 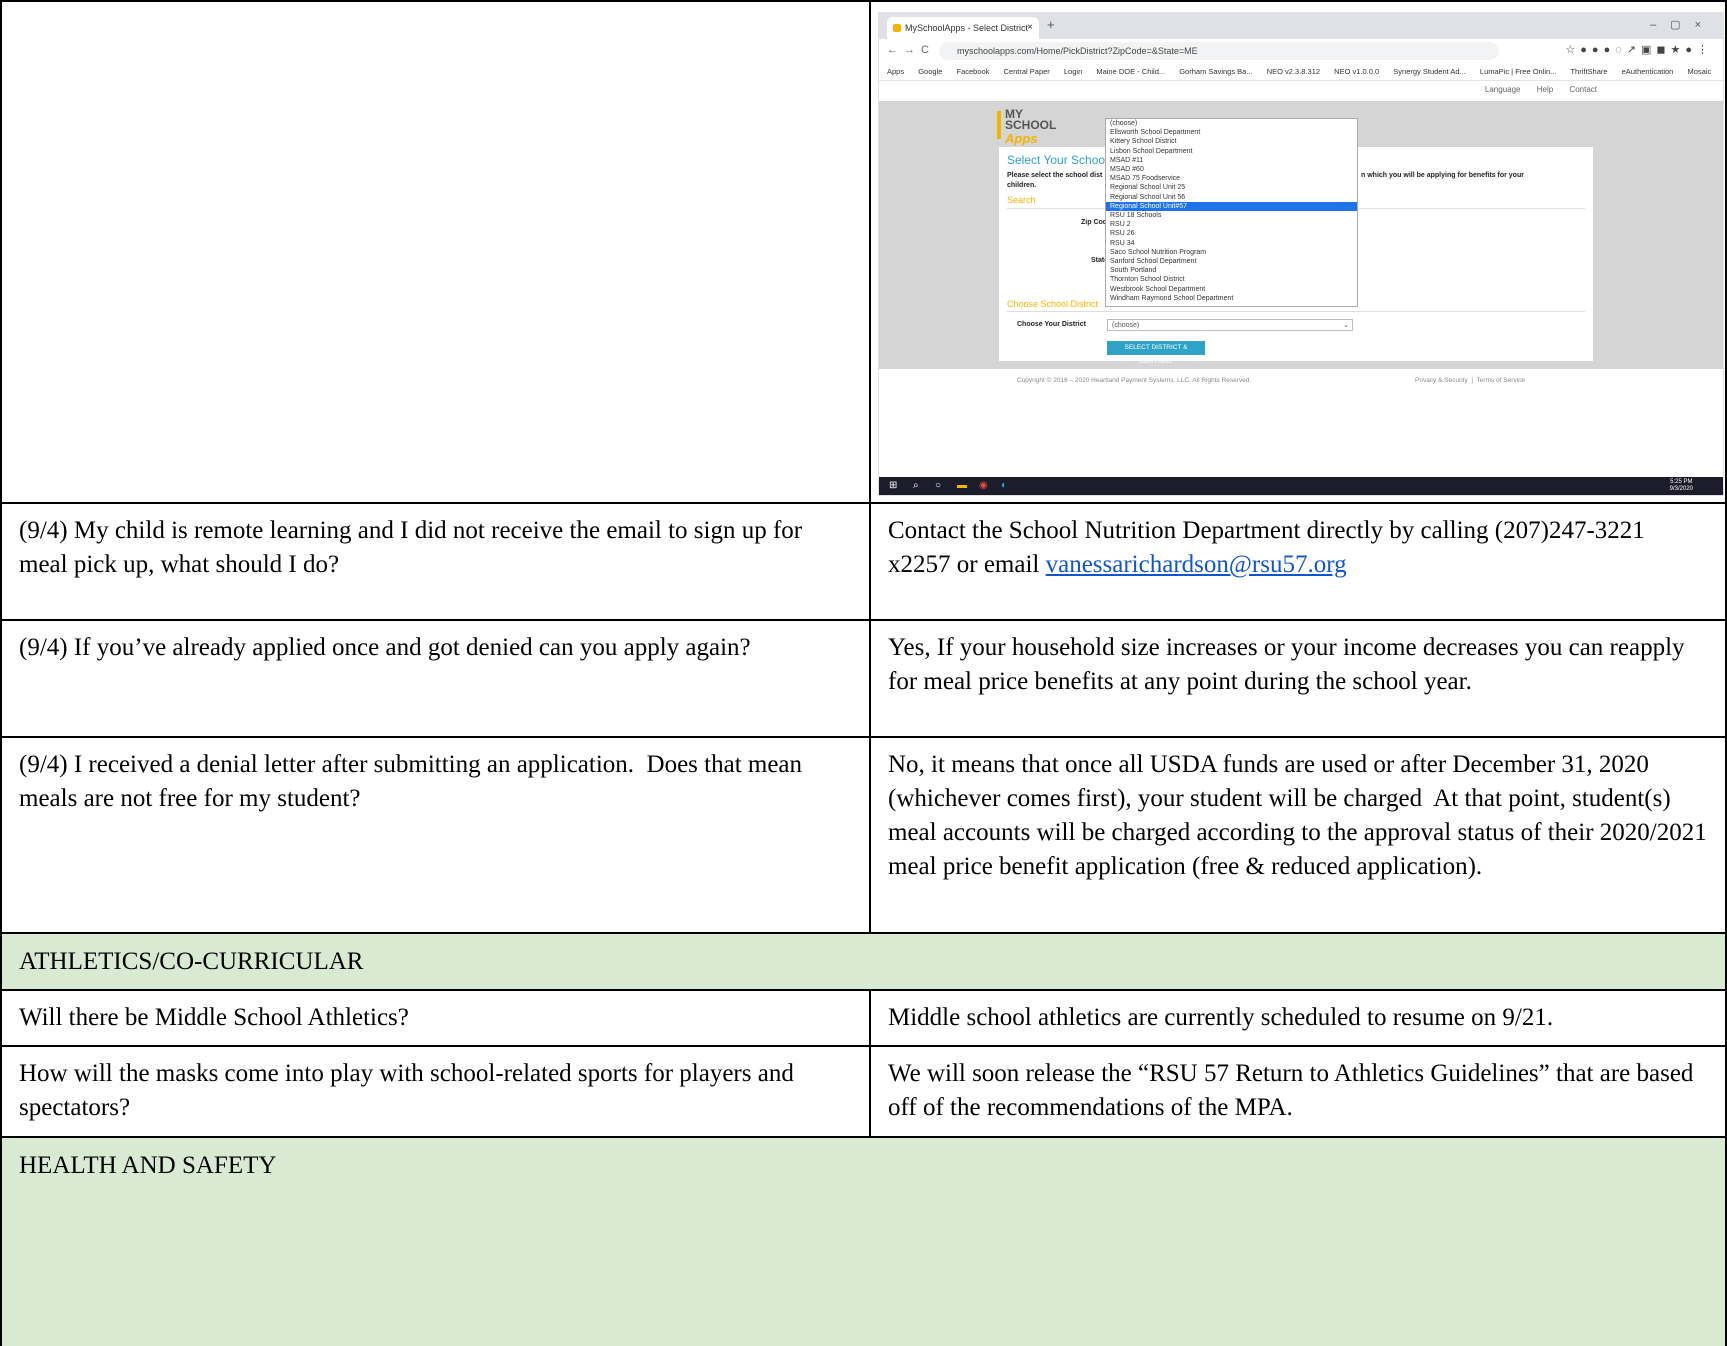 What do you see at coordinates (1545, 89) in the screenshot?
I see `help-link: Help` at bounding box center [1545, 89].